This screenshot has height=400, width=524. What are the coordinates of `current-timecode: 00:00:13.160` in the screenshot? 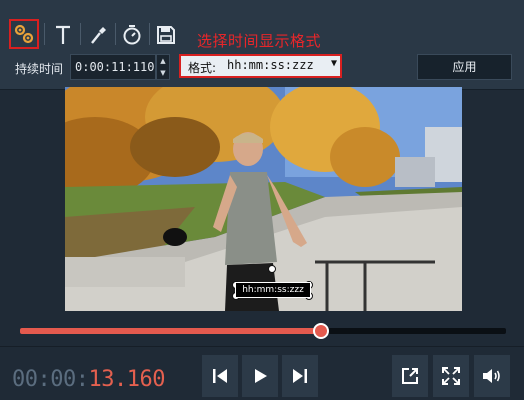 It's located at (88, 379).